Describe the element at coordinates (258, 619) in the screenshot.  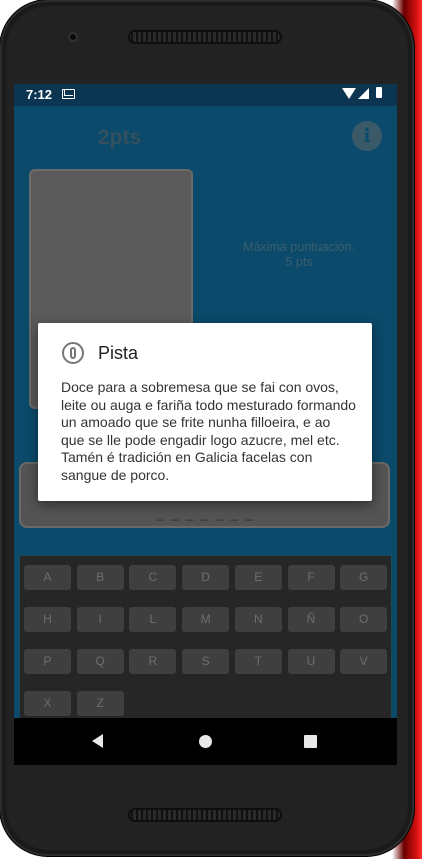
I see `key-n: N` at that location.